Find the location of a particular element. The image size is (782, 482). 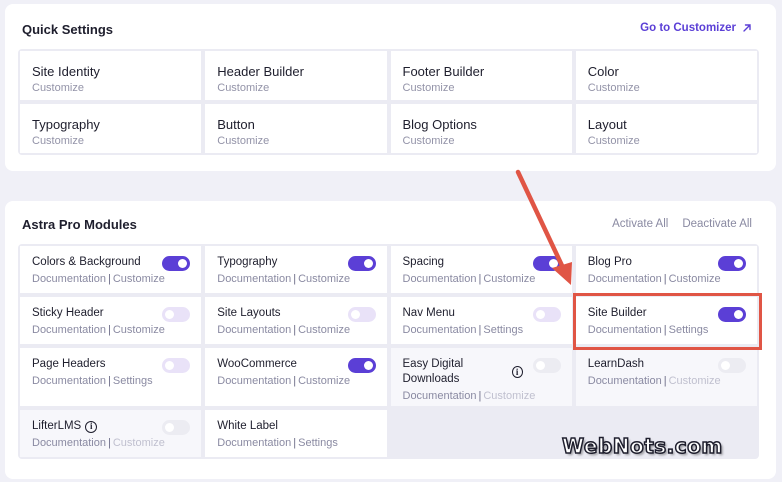

module-lifterlms: LifterLMS i Documentation | Customize is located at coordinates (111, 433).